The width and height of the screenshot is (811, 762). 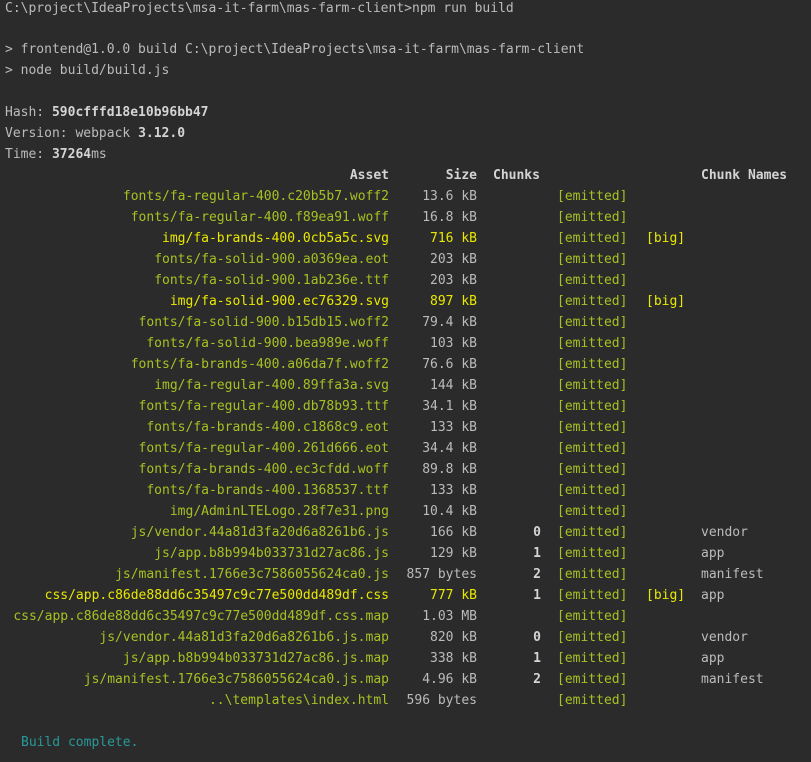 What do you see at coordinates (449, 406) in the screenshot?
I see `asset-size: 34.1 kB` at bounding box center [449, 406].